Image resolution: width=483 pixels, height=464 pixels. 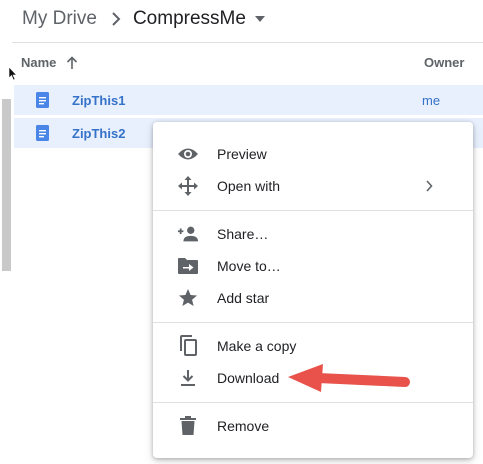 What do you see at coordinates (188, 378) in the screenshot?
I see `download-icon` at bounding box center [188, 378].